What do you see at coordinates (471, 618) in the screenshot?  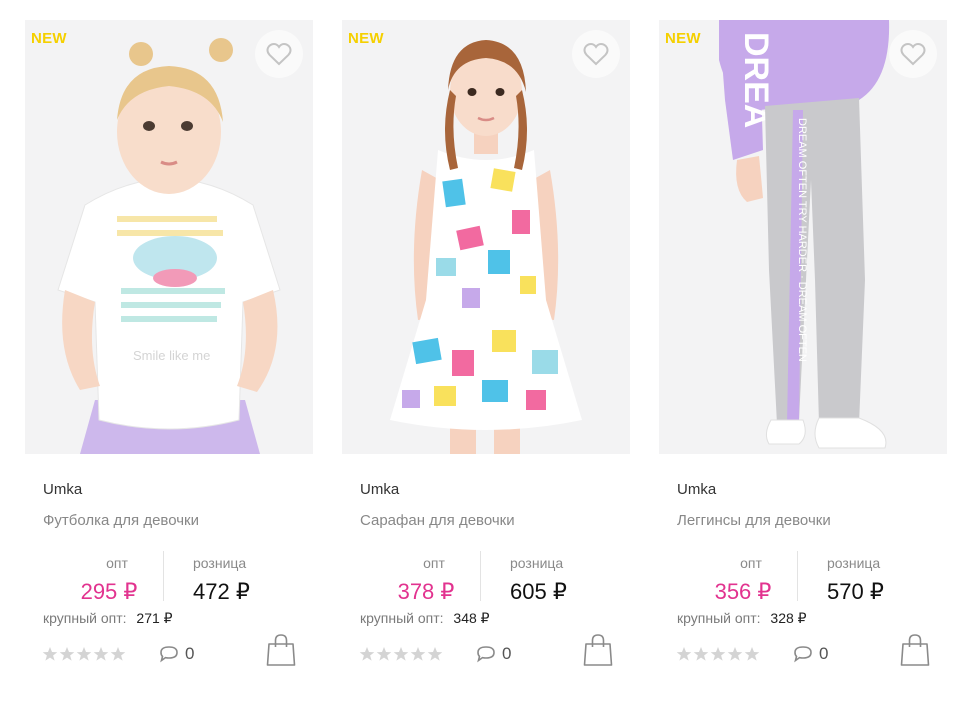 I see `bulk-price-value: 348 ₽` at bounding box center [471, 618].